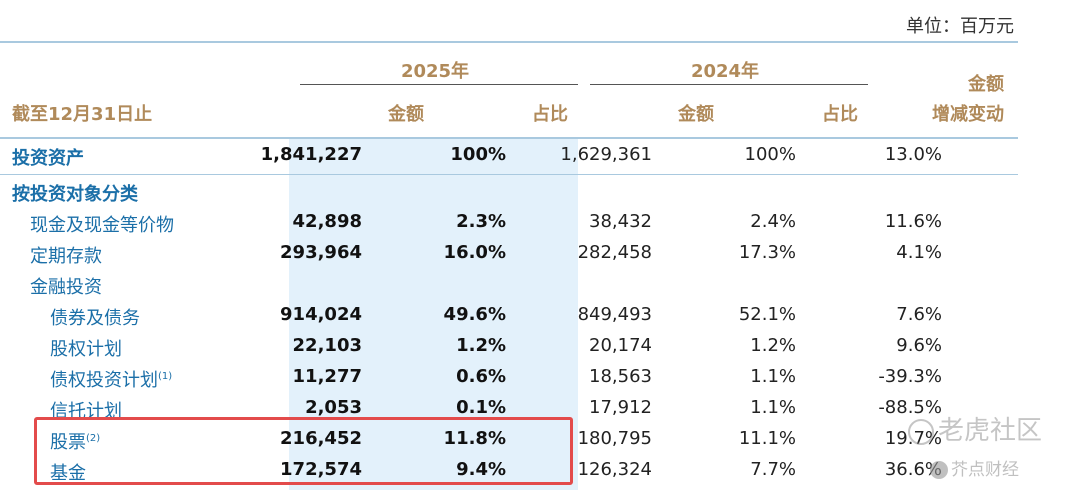  What do you see at coordinates (913, 221) in the screenshot?
I see `change: 11.6%` at bounding box center [913, 221].